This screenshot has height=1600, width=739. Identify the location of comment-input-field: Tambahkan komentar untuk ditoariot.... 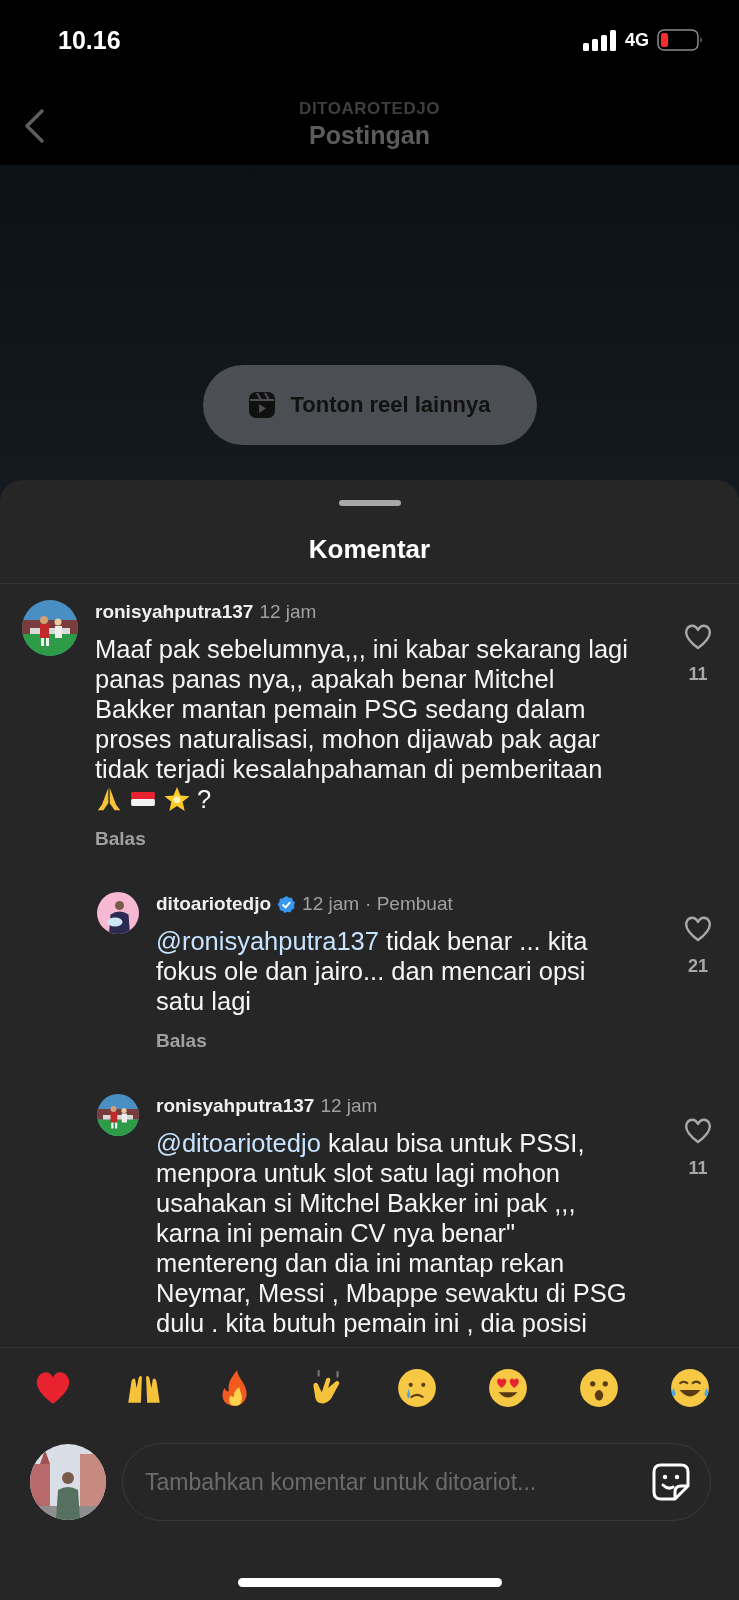
(416, 1482).